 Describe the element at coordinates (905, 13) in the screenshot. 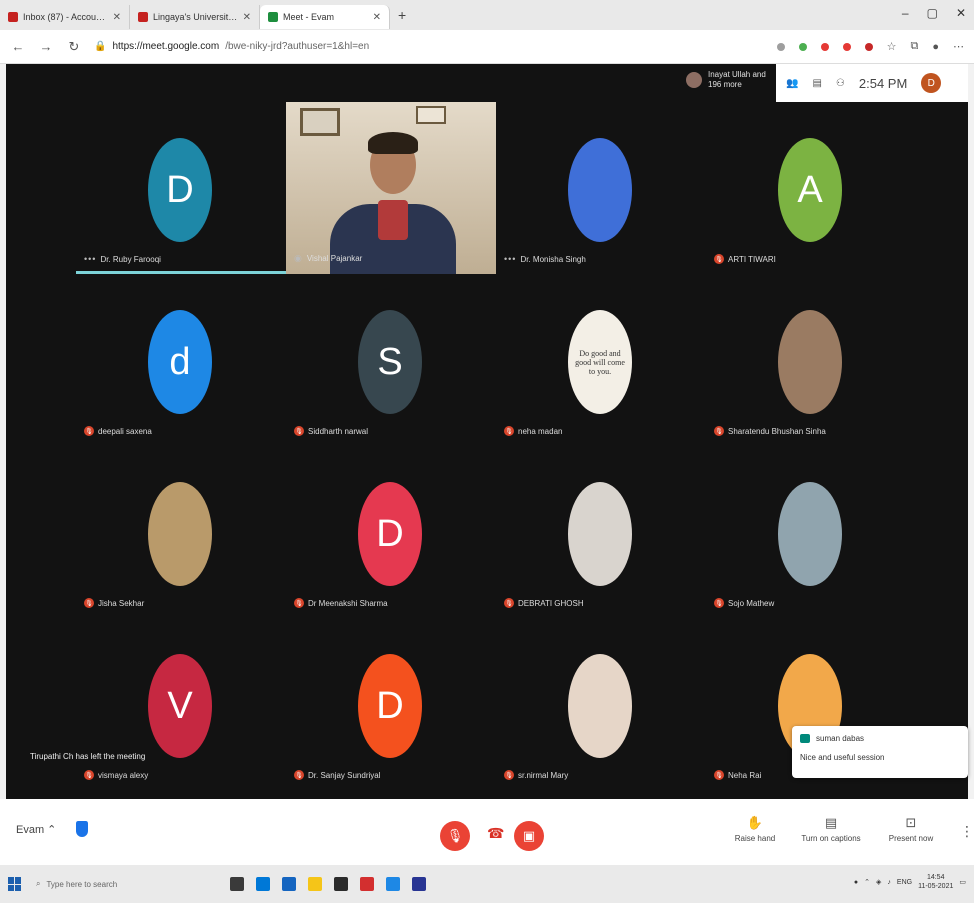

I see `minimize-icon: –` at that location.